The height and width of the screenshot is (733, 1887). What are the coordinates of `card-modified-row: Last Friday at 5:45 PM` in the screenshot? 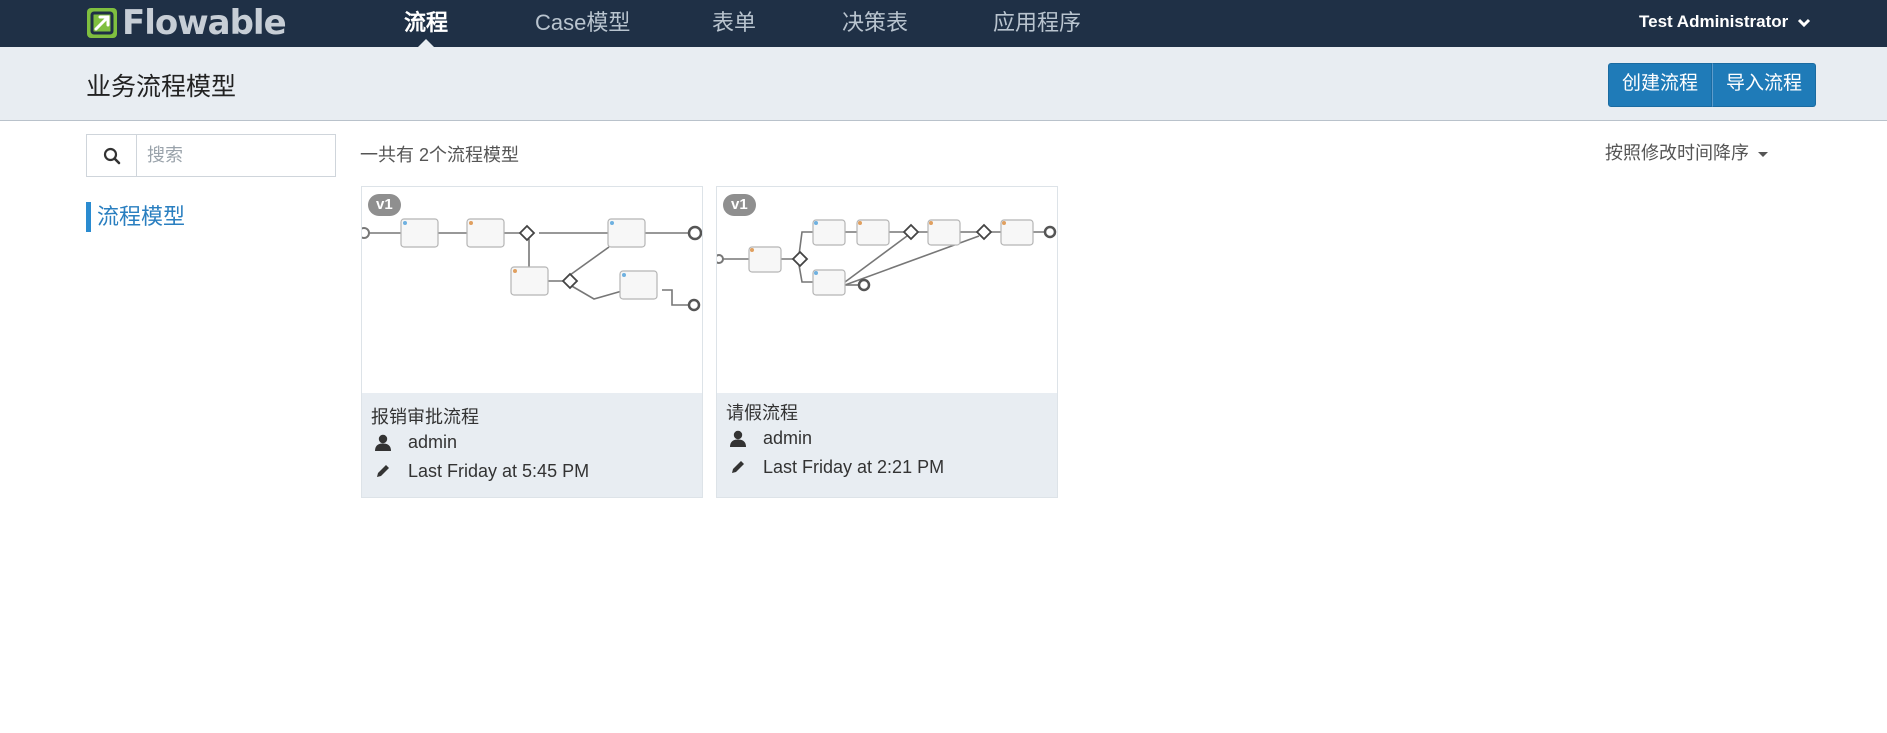 It's located at (482, 471).